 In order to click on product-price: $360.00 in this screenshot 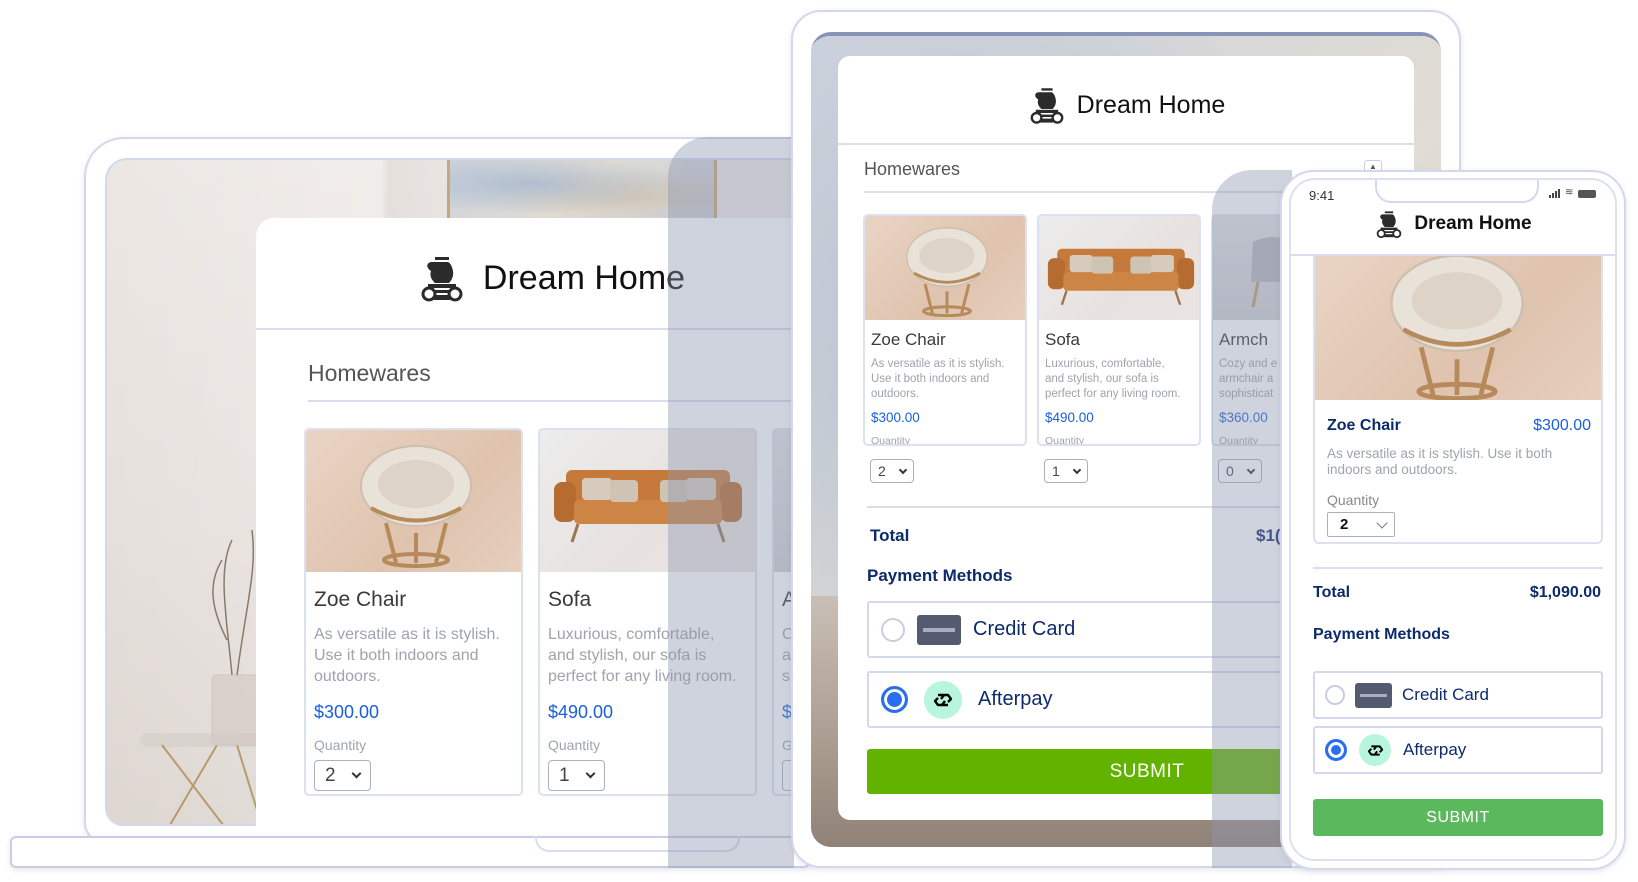, I will do `click(1243, 417)`.